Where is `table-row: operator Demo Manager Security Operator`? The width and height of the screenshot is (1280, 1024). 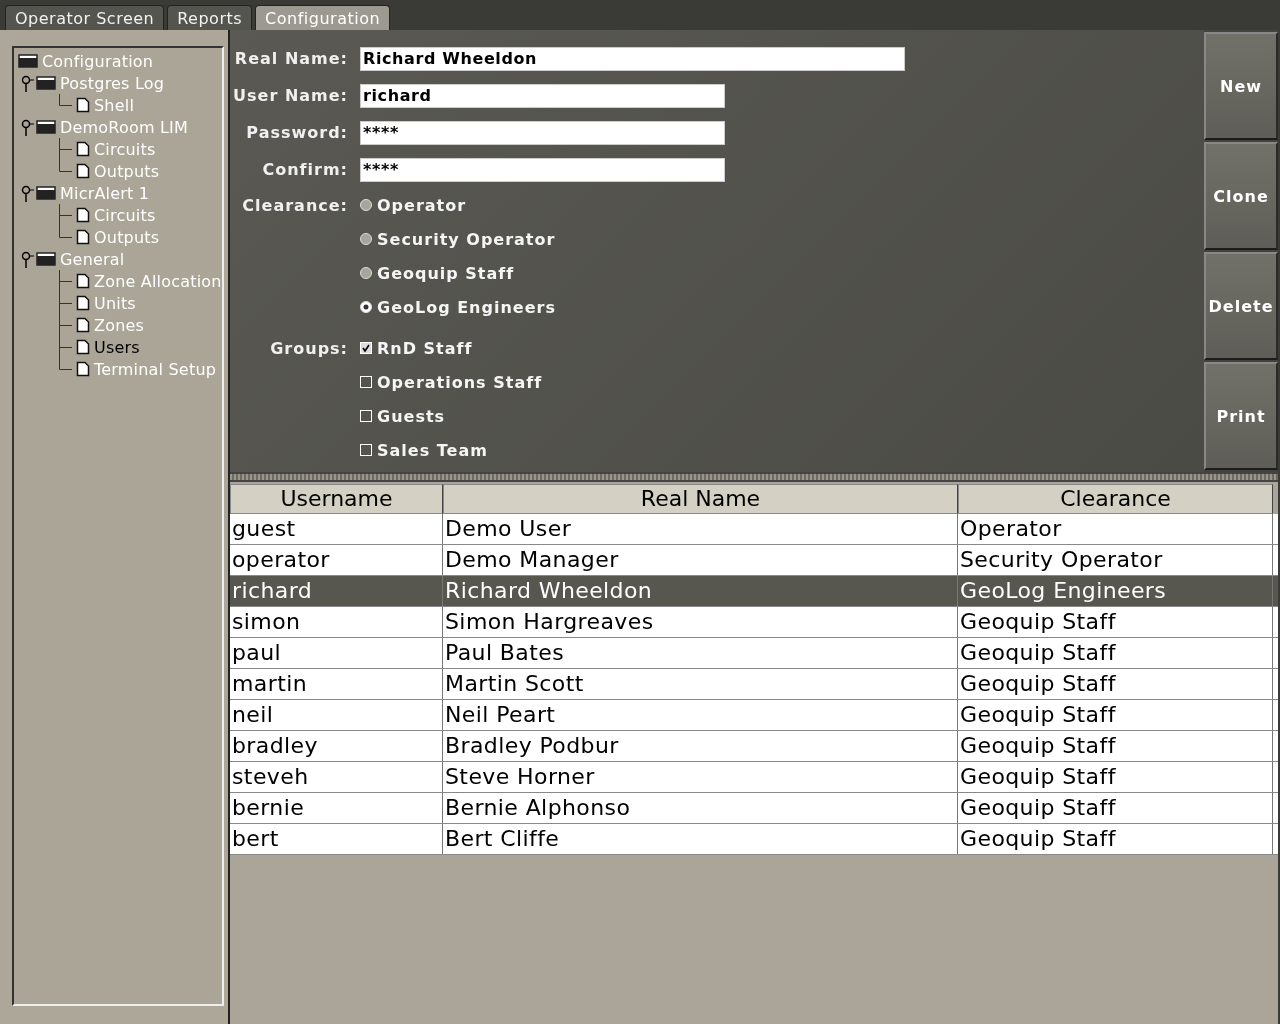 table-row: operator Demo Manager Security Operator is located at coordinates (754, 560).